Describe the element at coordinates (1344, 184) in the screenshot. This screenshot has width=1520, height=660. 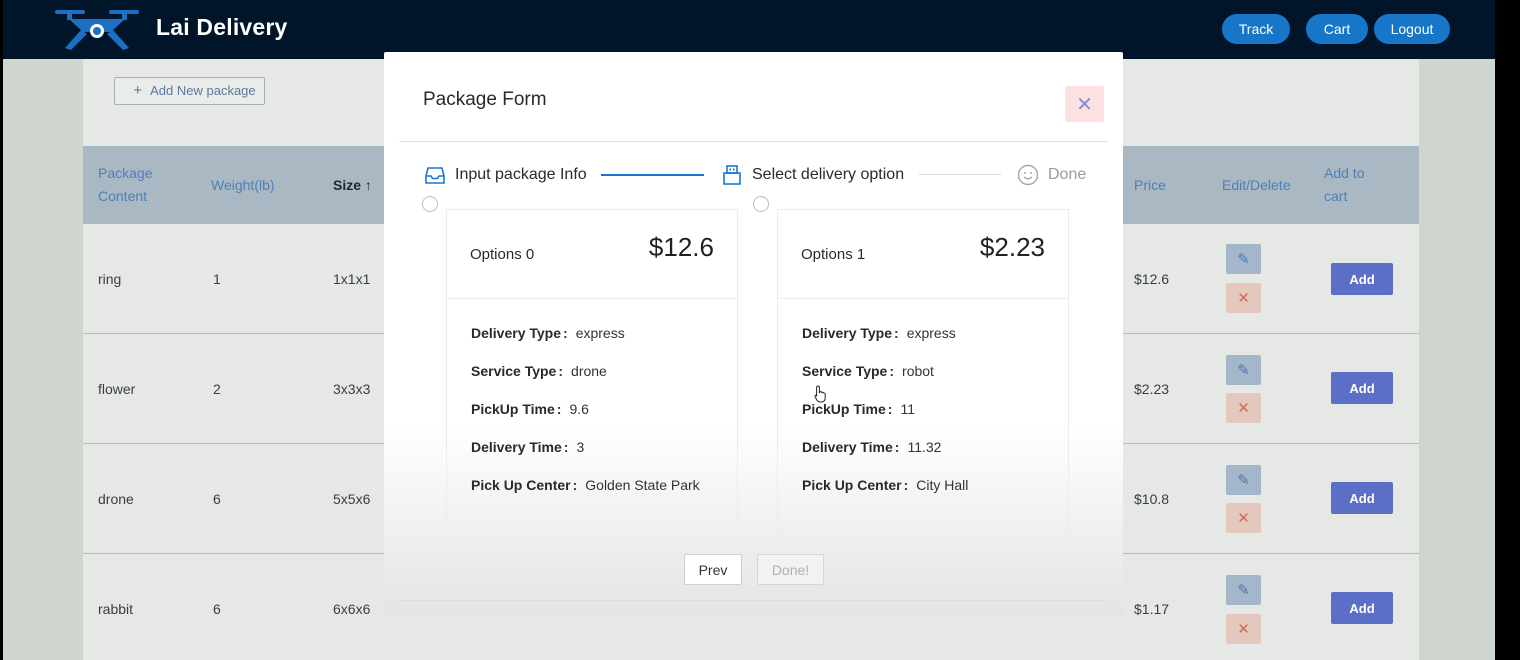
I see `col-add-to-cart: Add to cart` at that location.